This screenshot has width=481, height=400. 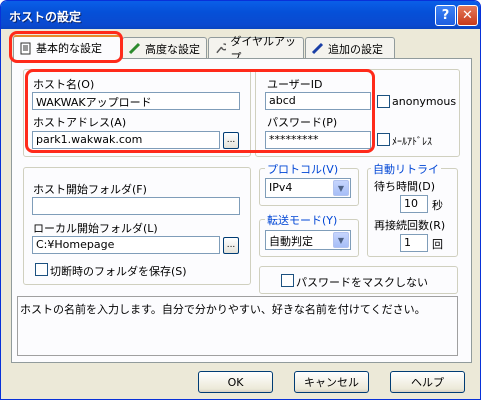 I want to click on window-title: ホストの設定, so click(x=45, y=17).